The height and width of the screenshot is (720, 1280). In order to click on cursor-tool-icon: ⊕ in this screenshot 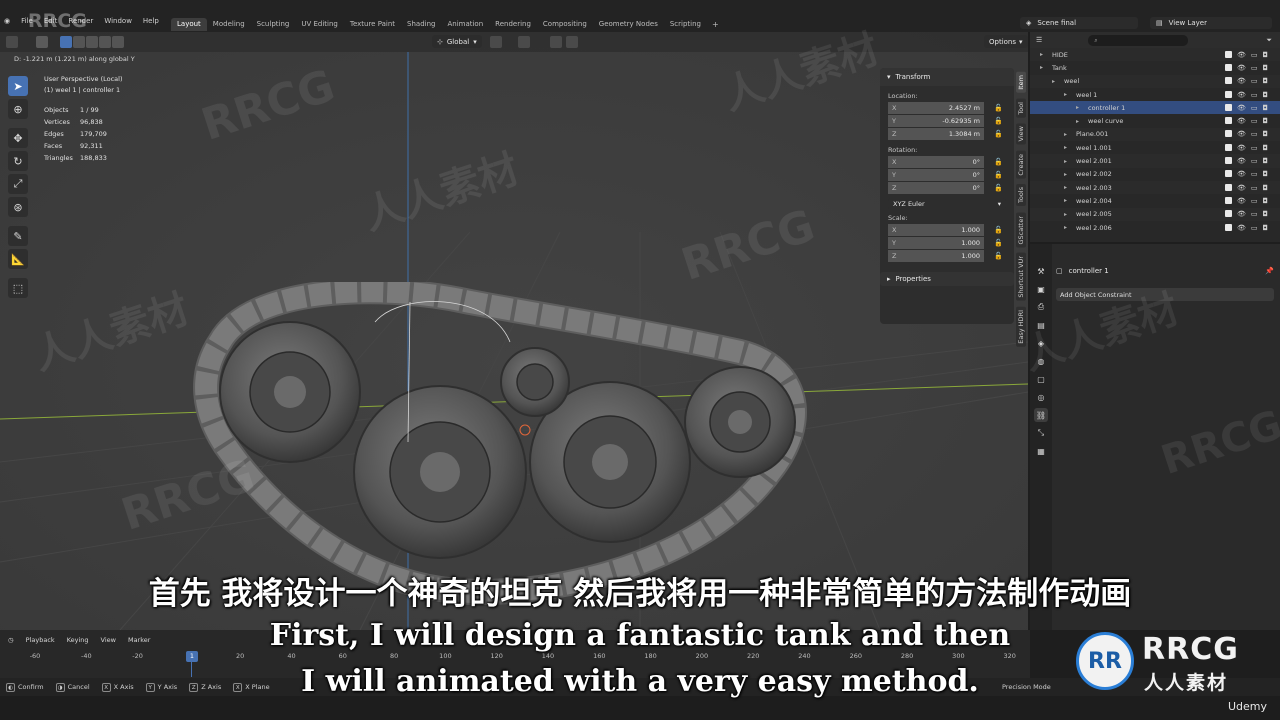, I will do `click(18, 109)`.